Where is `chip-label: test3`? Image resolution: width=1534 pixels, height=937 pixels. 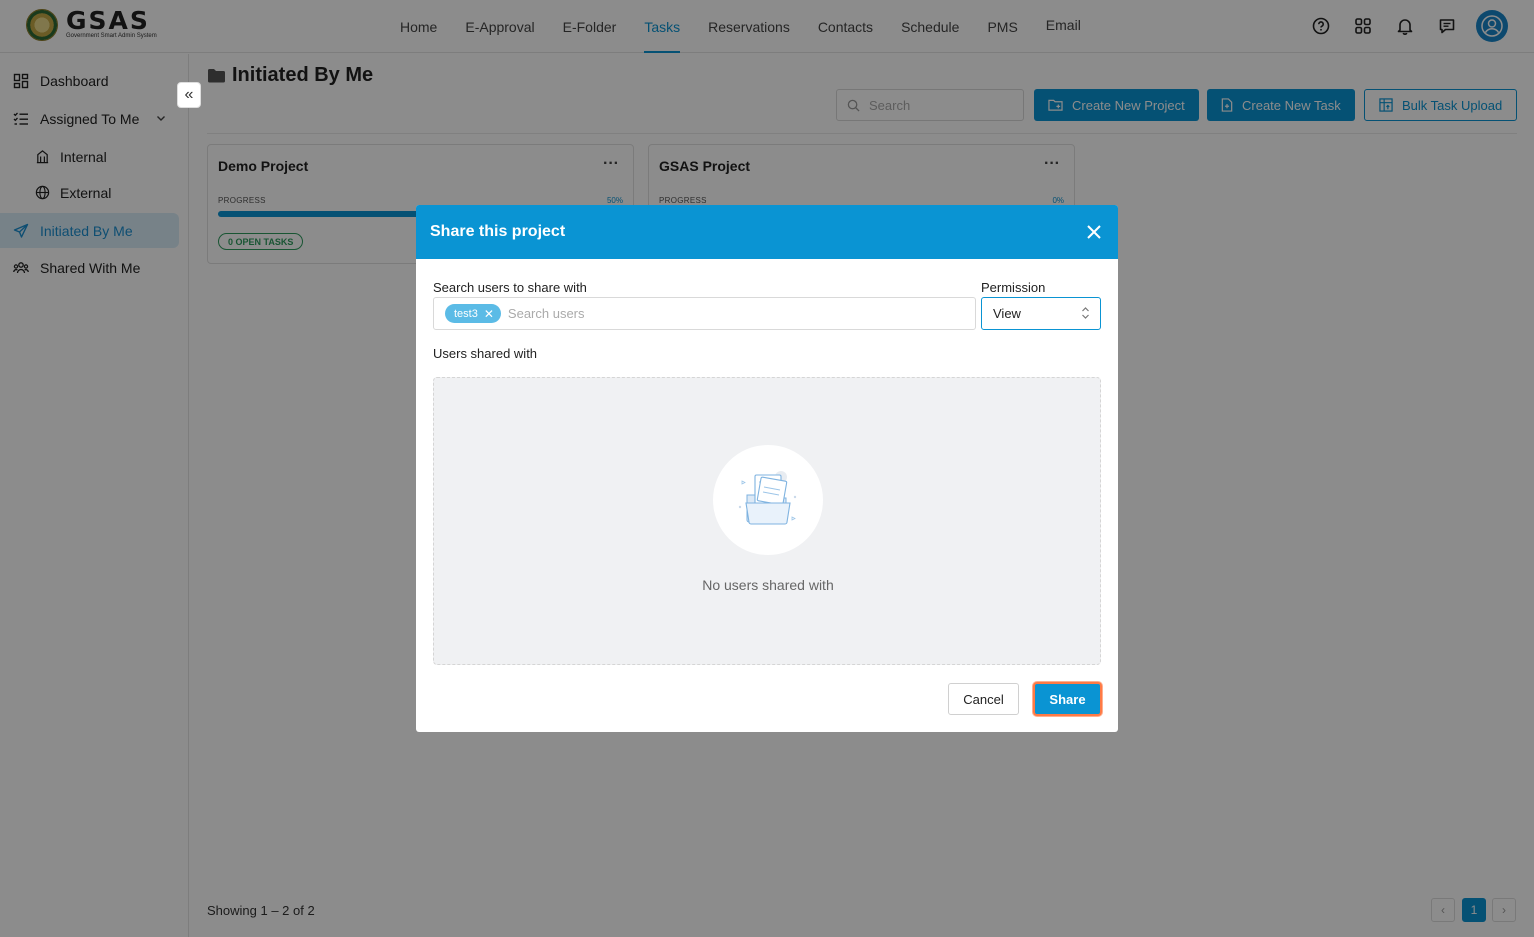 chip-label: test3 is located at coordinates (466, 313).